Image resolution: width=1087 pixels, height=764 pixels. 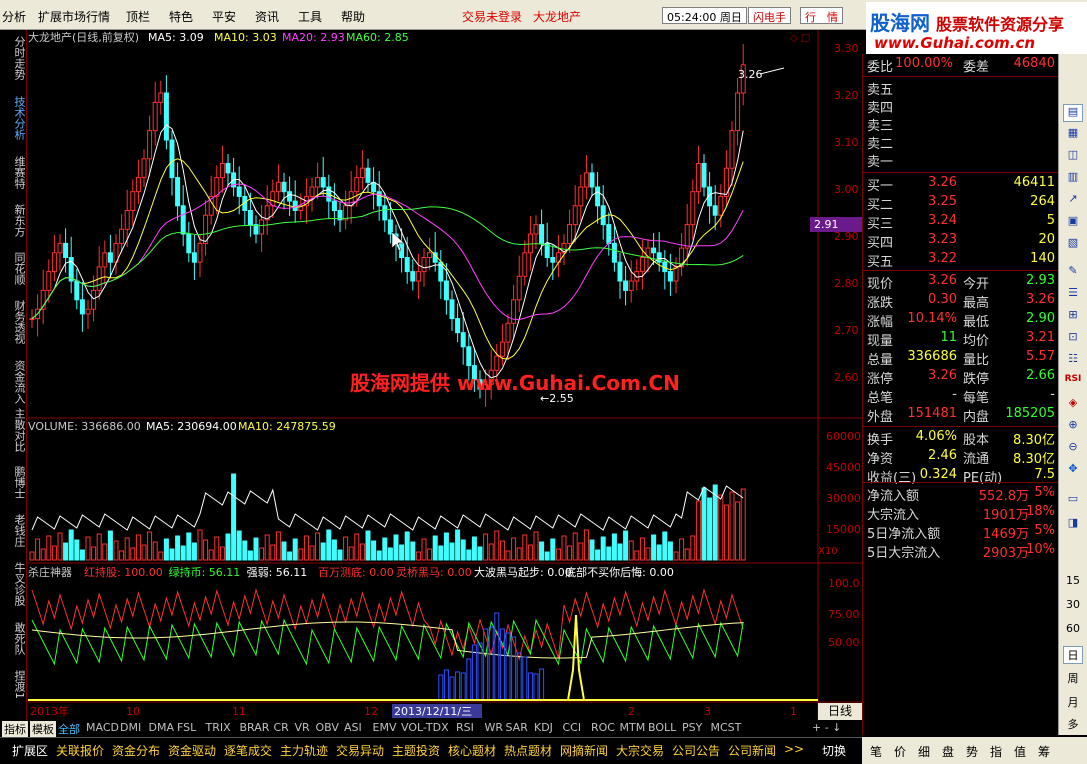 What do you see at coordinates (1073, 135) in the screenshot?
I see `tool-icon: ▦` at bounding box center [1073, 135].